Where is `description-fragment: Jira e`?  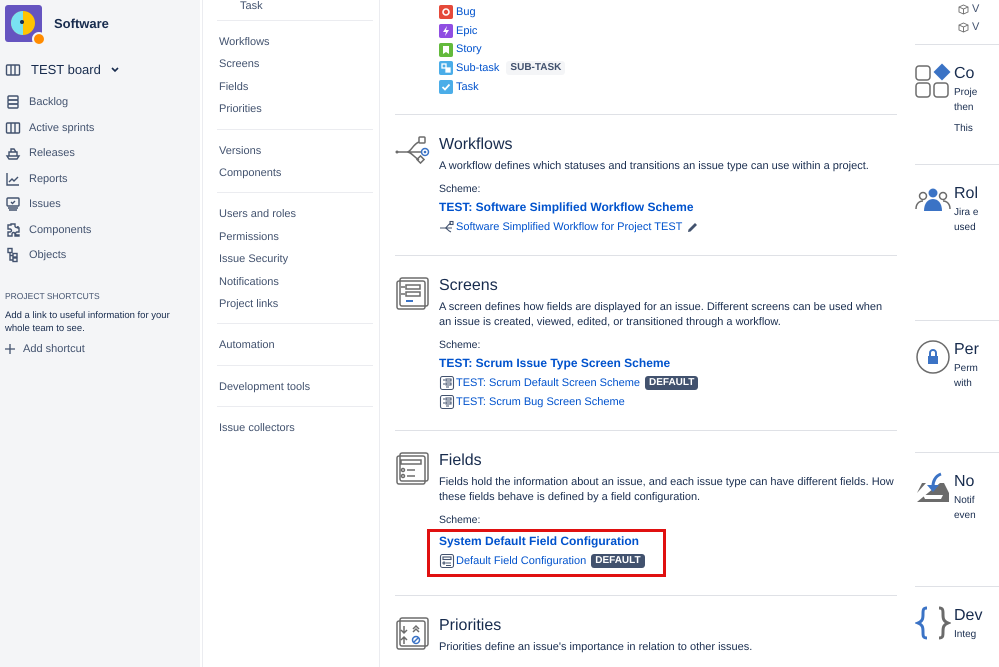 description-fragment: Jira e is located at coordinates (966, 213).